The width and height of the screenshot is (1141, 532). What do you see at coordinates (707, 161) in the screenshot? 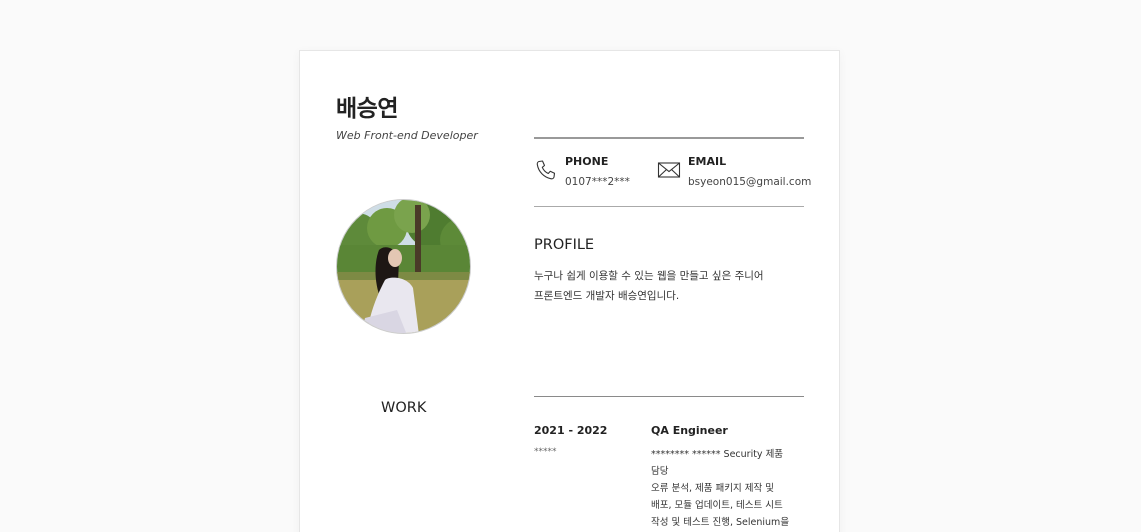
I see `email-label: EMAIL` at bounding box center [707, 161].